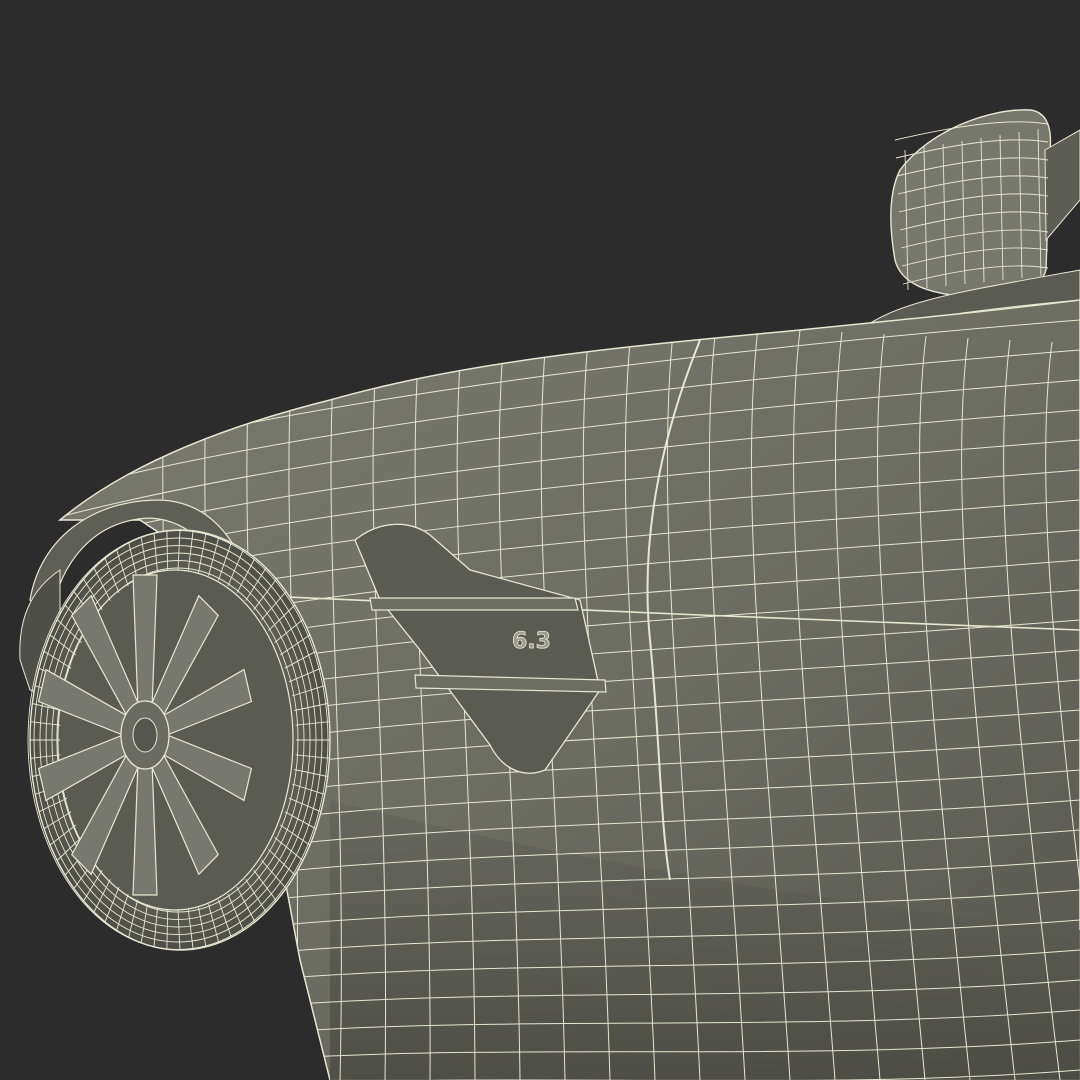  Describe the element at coordinates (179, 740) in the screenshot. I see `front-wheel` at that location.